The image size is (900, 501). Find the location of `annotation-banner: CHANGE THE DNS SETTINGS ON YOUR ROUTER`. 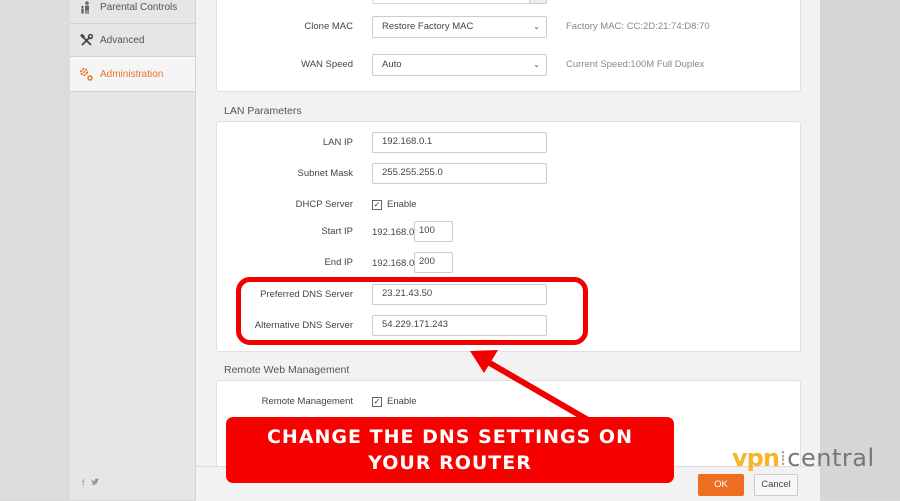

annotation-banner: CHANGE THE DNS SETTINGS ON YOUR ROUTER is located at coordinates (450, 450).